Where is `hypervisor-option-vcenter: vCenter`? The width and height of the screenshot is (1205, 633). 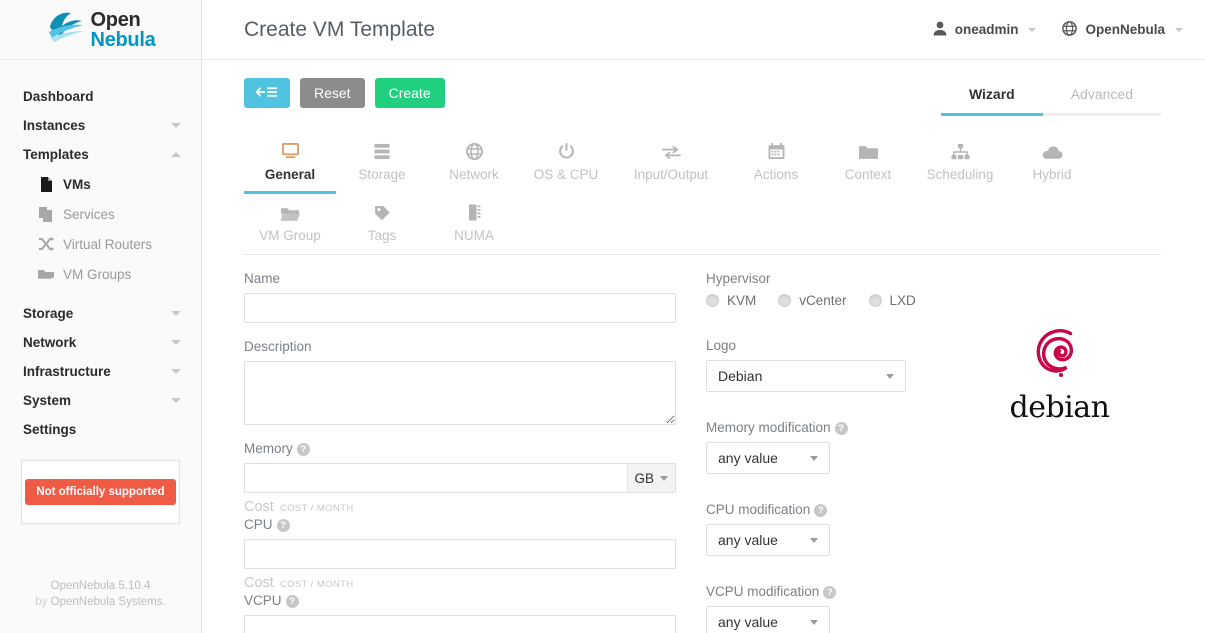
hypervisor-option-vcenter: vCenter is located at coordinates (812, 300).